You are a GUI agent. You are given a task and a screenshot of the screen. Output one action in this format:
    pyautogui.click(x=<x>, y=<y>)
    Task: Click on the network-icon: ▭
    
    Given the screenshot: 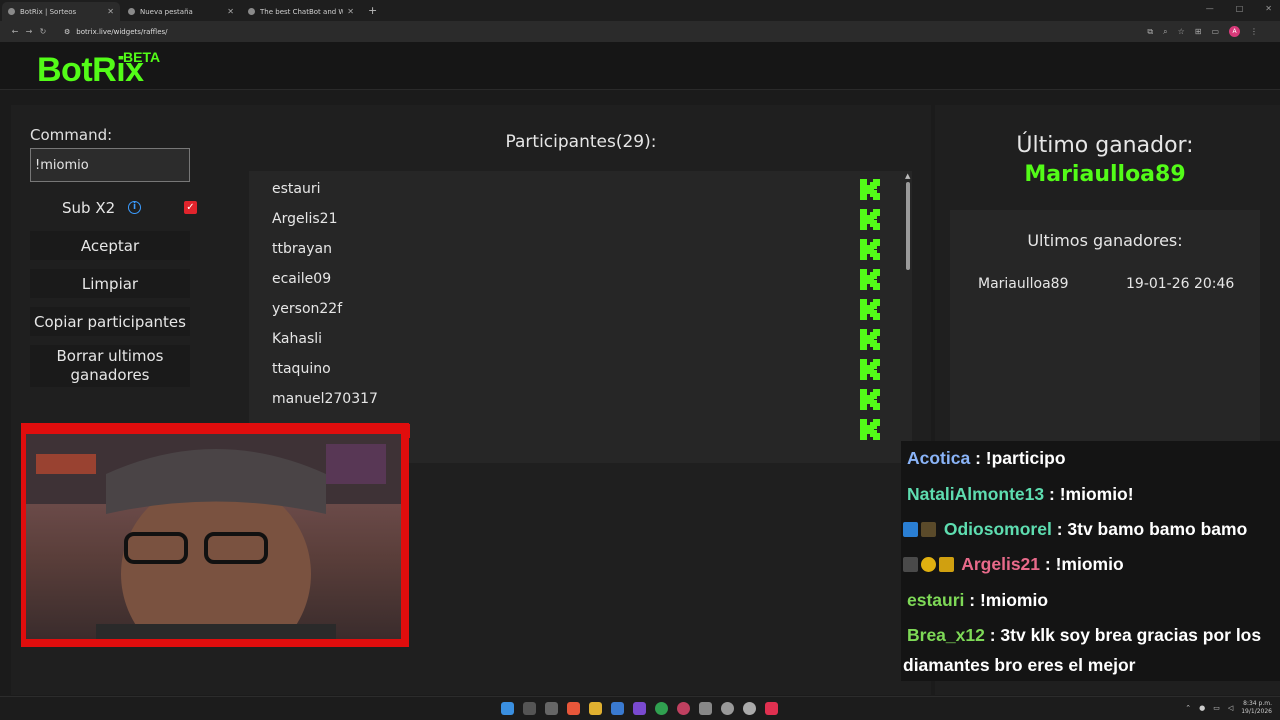 What is the action you would take?
    pyautogui.click(x=1216, y=708)
    